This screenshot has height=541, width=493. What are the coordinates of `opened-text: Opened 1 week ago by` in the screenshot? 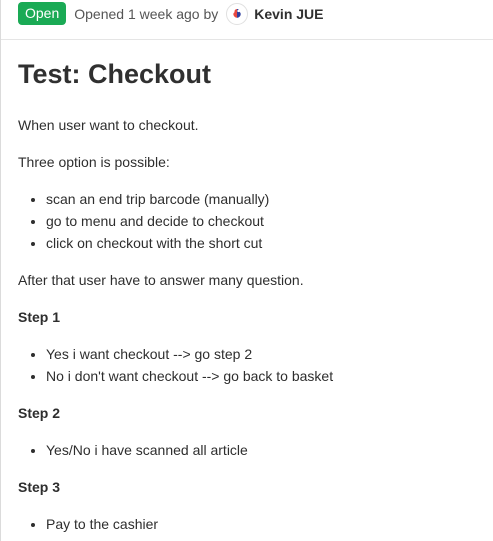 It's located at (146, 13).